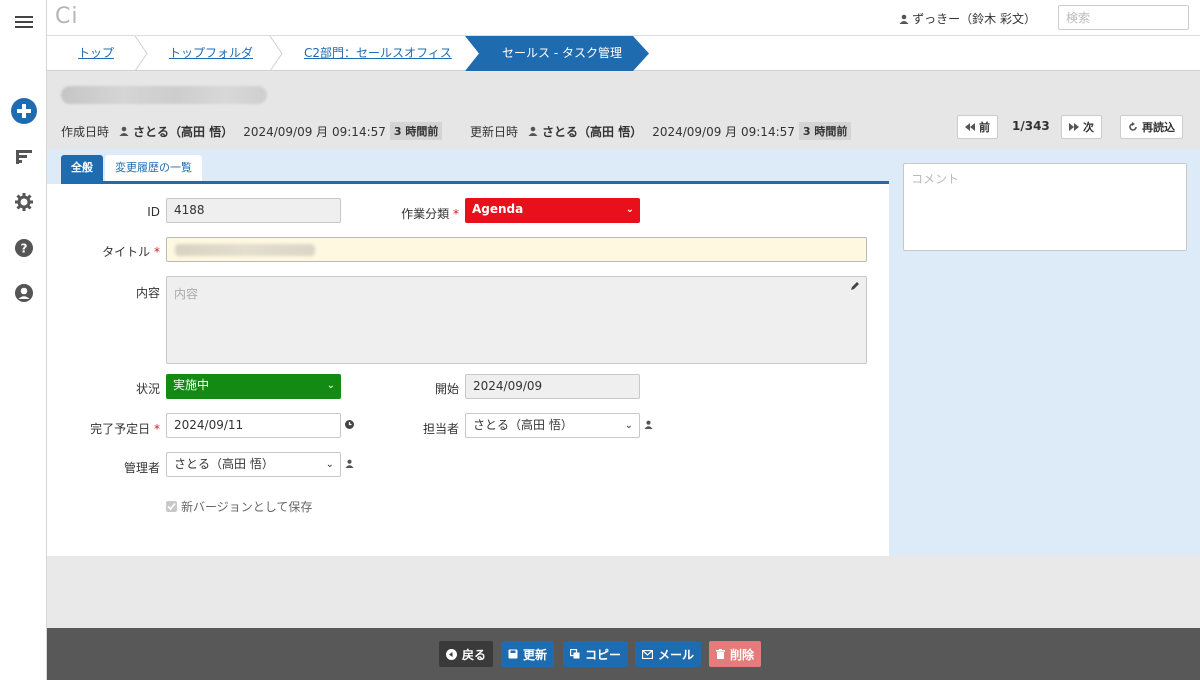  Describe the element at coordinates (224, 464) in the screenshot. I see `manager-value: さとる（高田 悟）` at that location.